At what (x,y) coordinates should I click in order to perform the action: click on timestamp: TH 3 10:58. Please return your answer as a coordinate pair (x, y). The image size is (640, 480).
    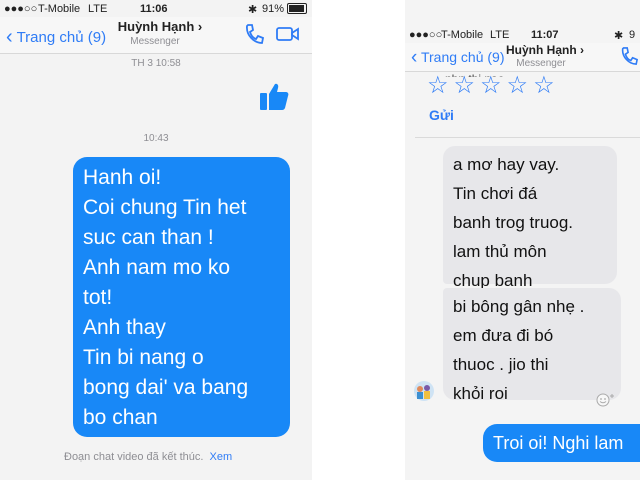
    Looking at the image, I should click on (156, 63).